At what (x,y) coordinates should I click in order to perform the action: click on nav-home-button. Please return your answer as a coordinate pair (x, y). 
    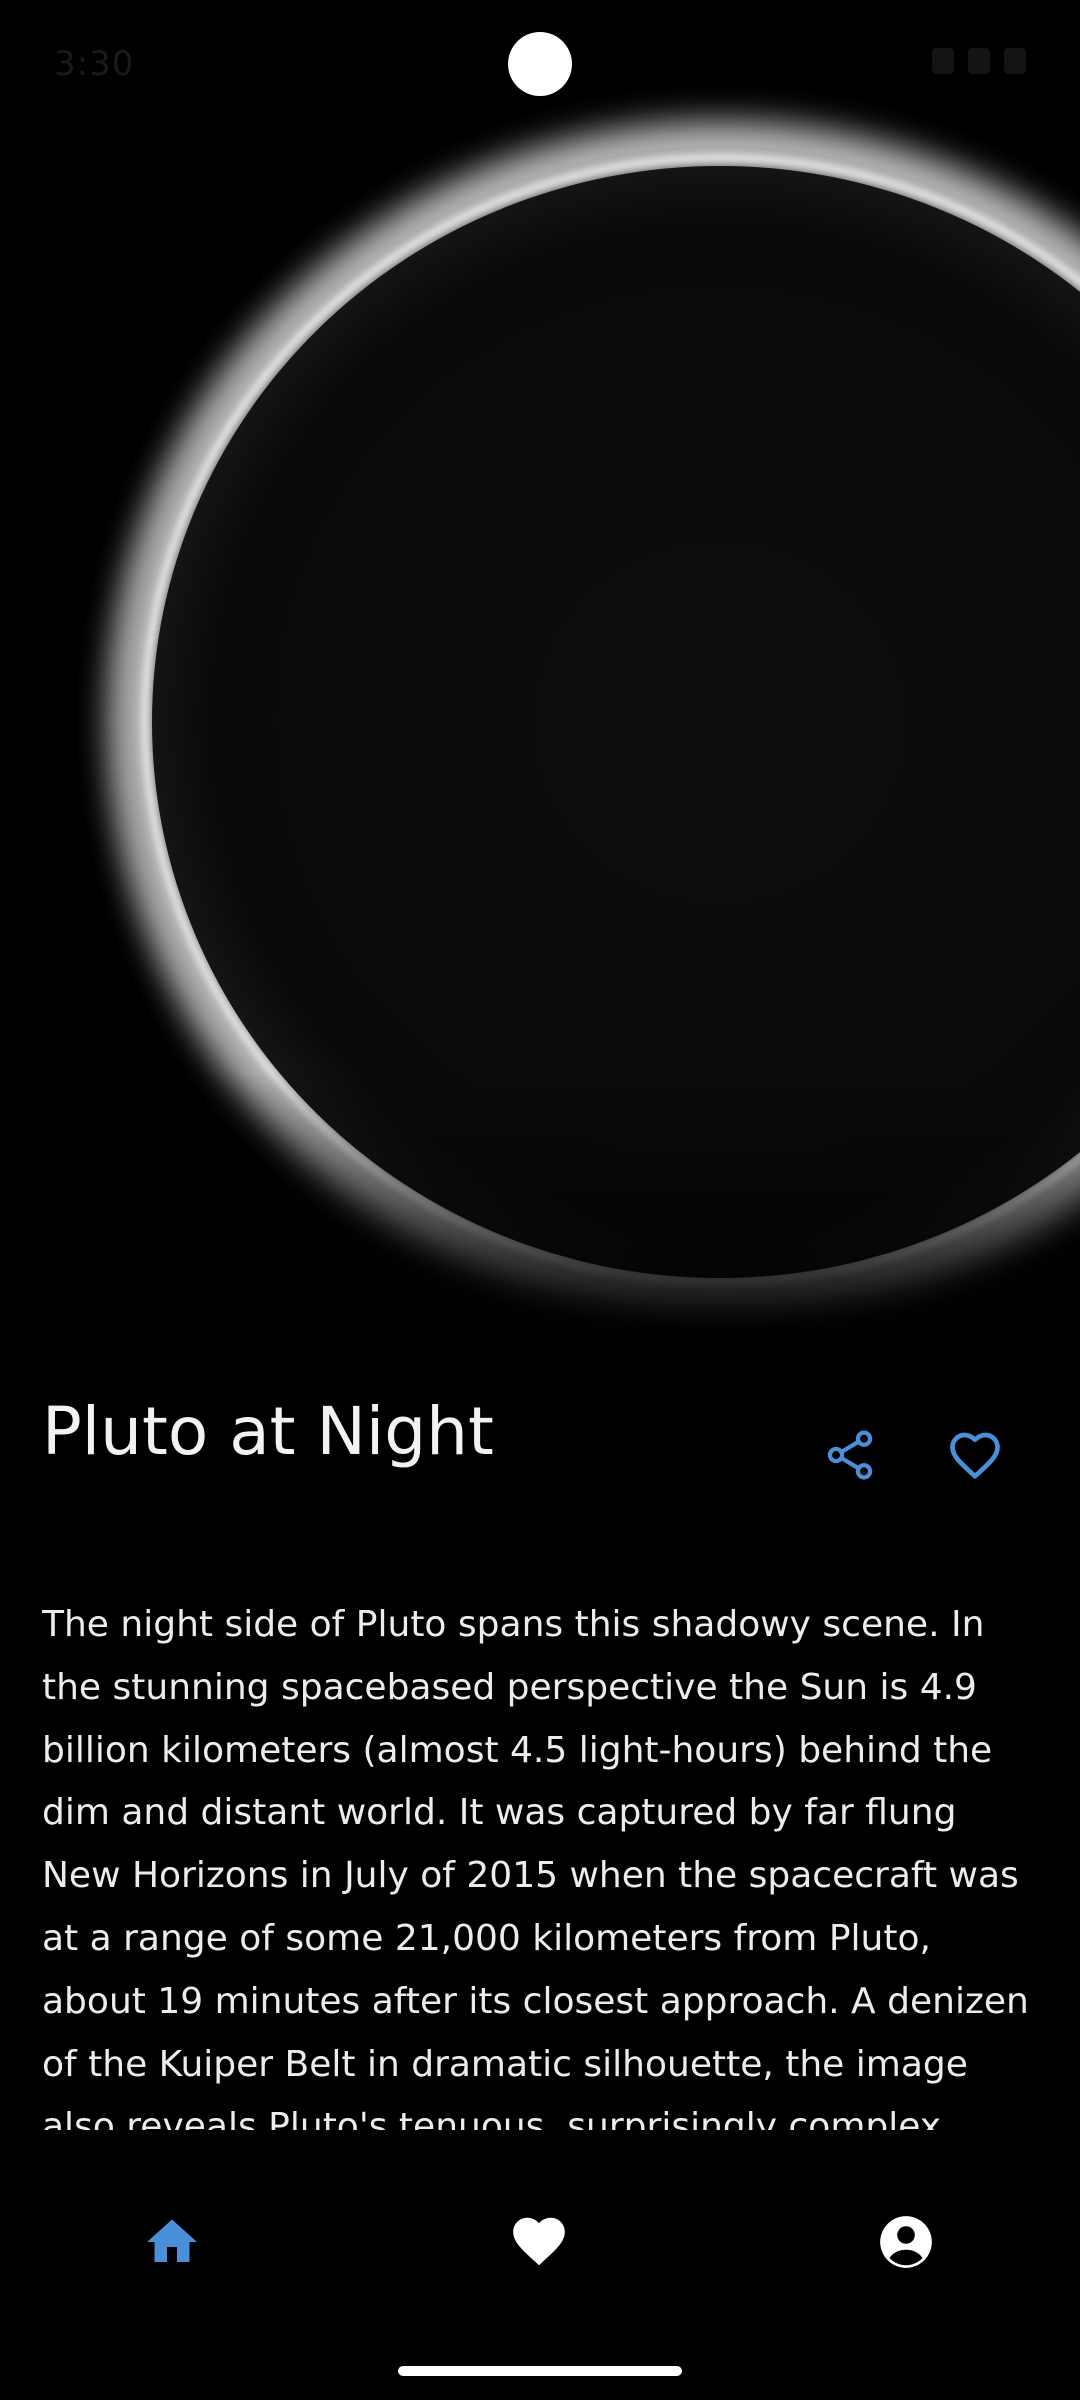
    Looking at the image, I should click on (172, 2242).